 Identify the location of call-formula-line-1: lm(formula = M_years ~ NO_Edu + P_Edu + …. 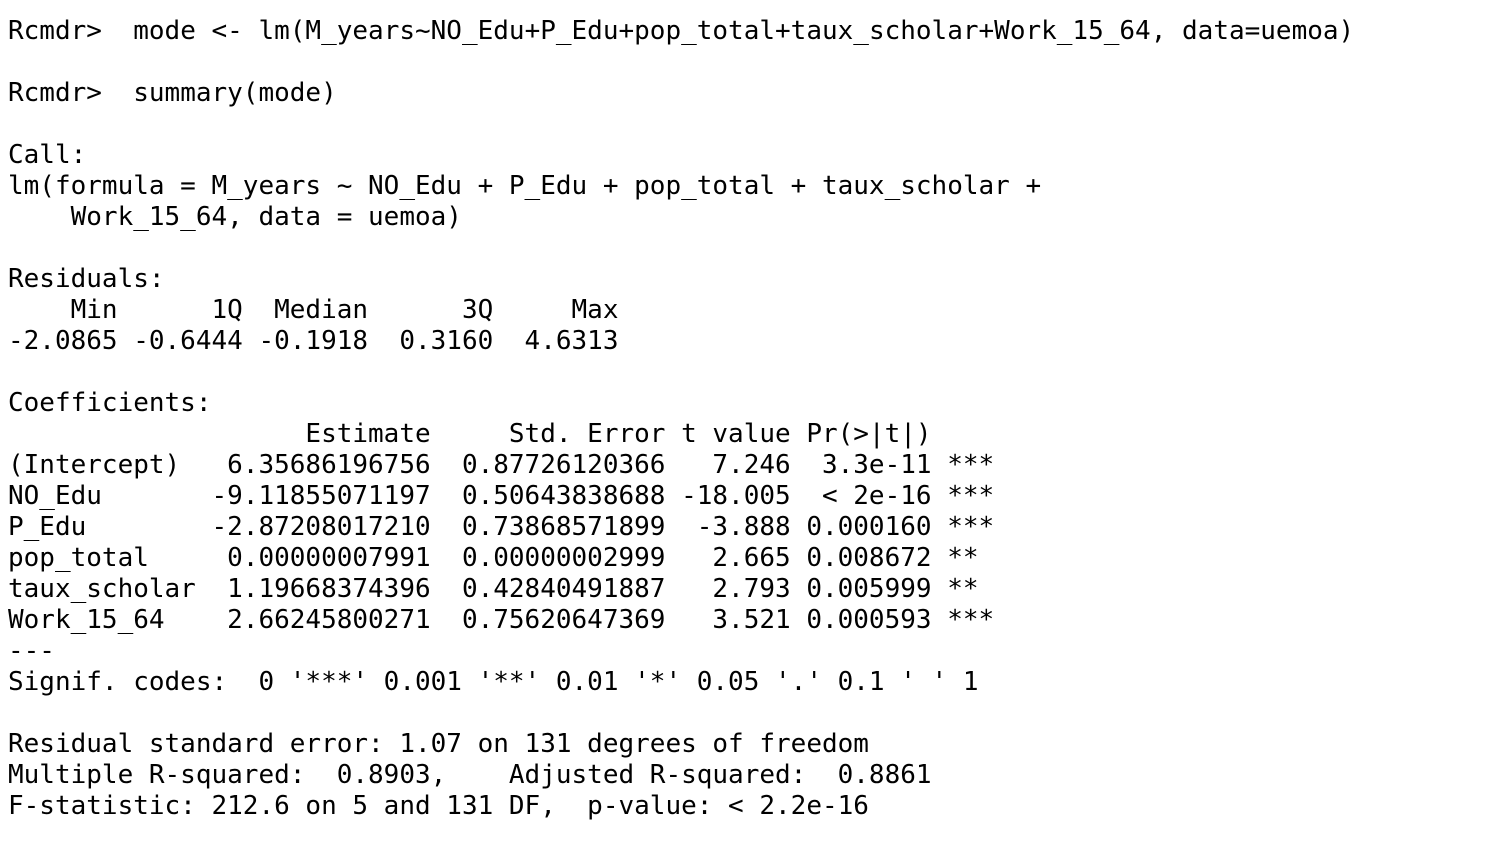
(525, 186).